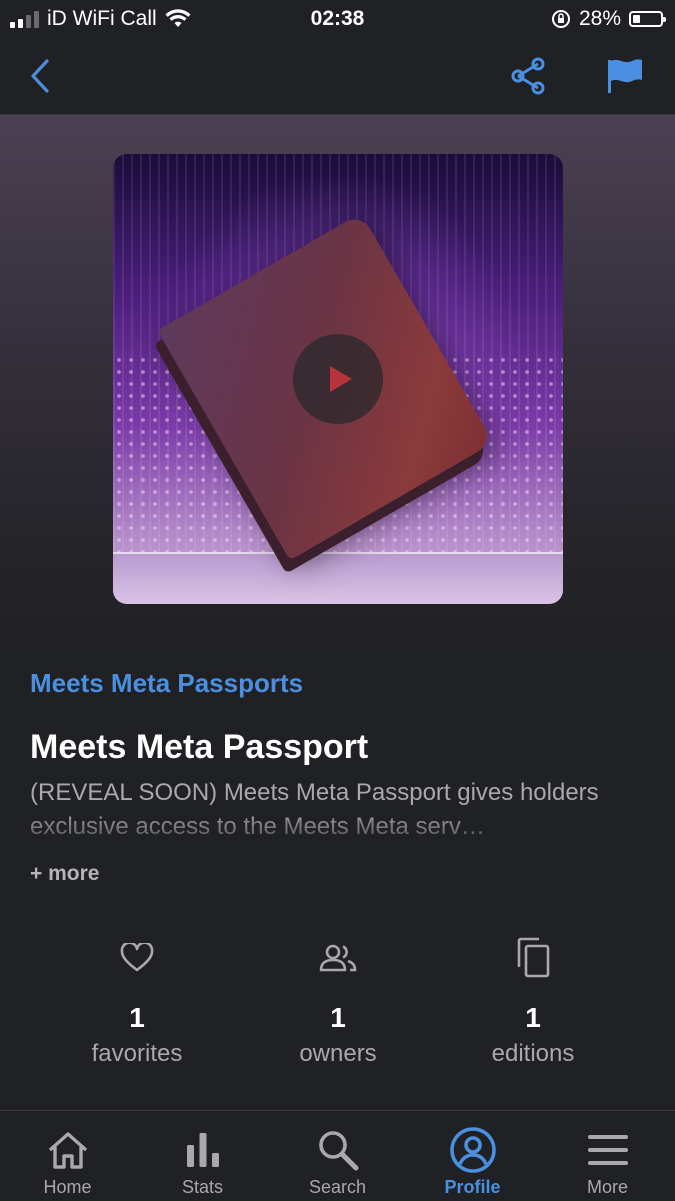  I want to click on stat-label: owners, so click(338, 1053).